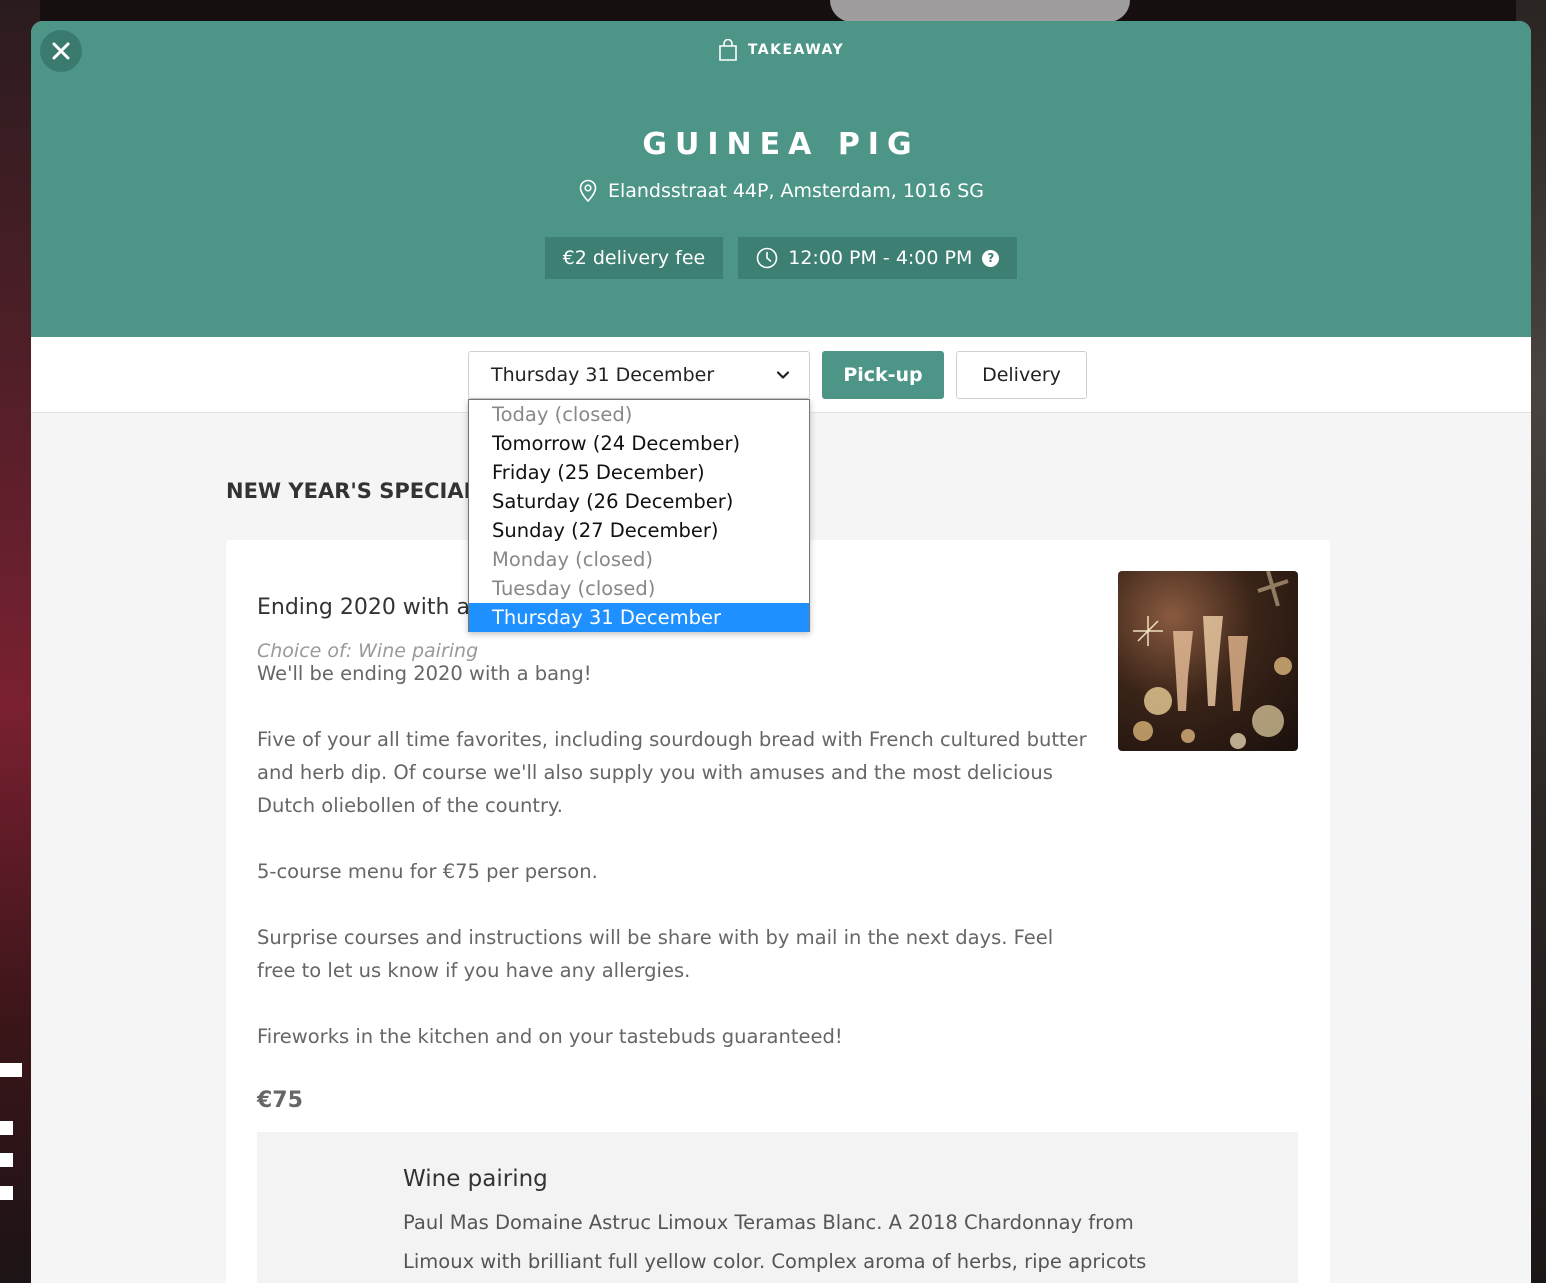 Image resolution: width=1546 pixels, height=1283 pixels. What do you see at coordinates (767, 258) in the screenshot?
I see `clock-icon` at bounding box center [767, 258].